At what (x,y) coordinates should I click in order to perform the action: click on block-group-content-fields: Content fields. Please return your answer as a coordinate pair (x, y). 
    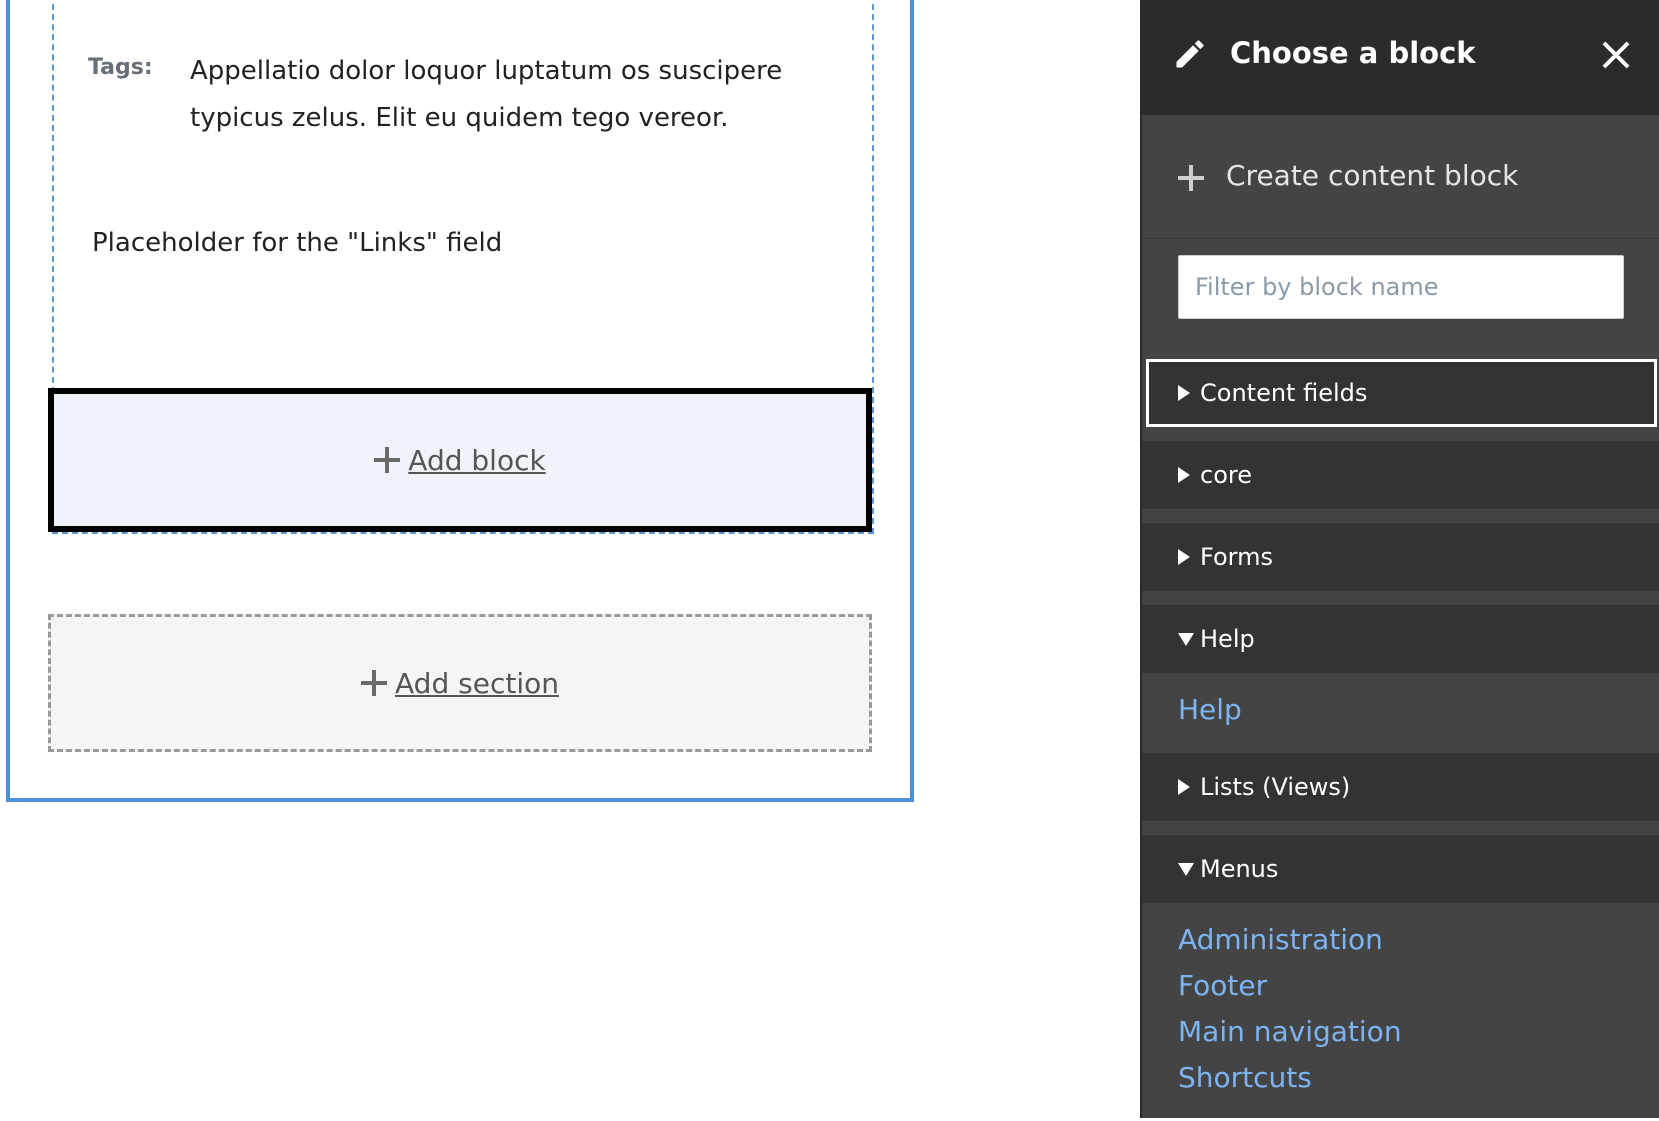
    Looking at the image, I should click on (1400, 393).